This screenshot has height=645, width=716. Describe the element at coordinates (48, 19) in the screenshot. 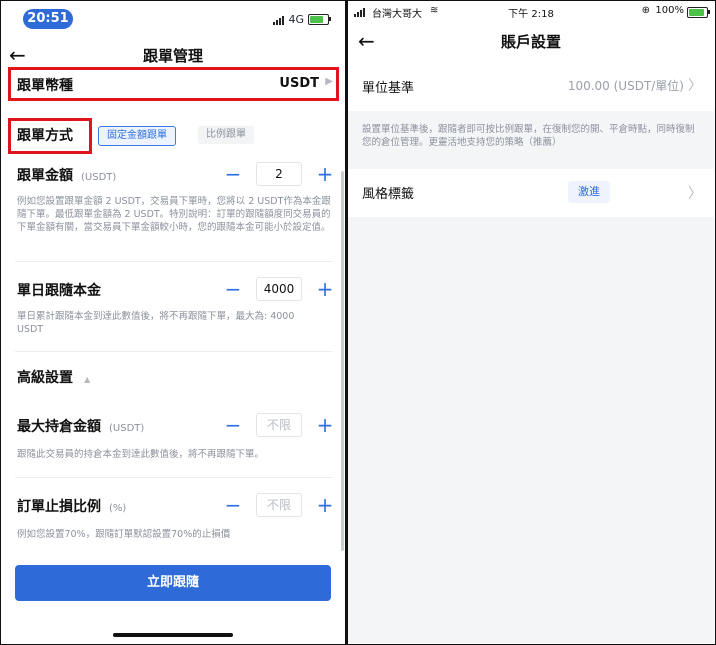

I see `status-time: 20:51` at that location.